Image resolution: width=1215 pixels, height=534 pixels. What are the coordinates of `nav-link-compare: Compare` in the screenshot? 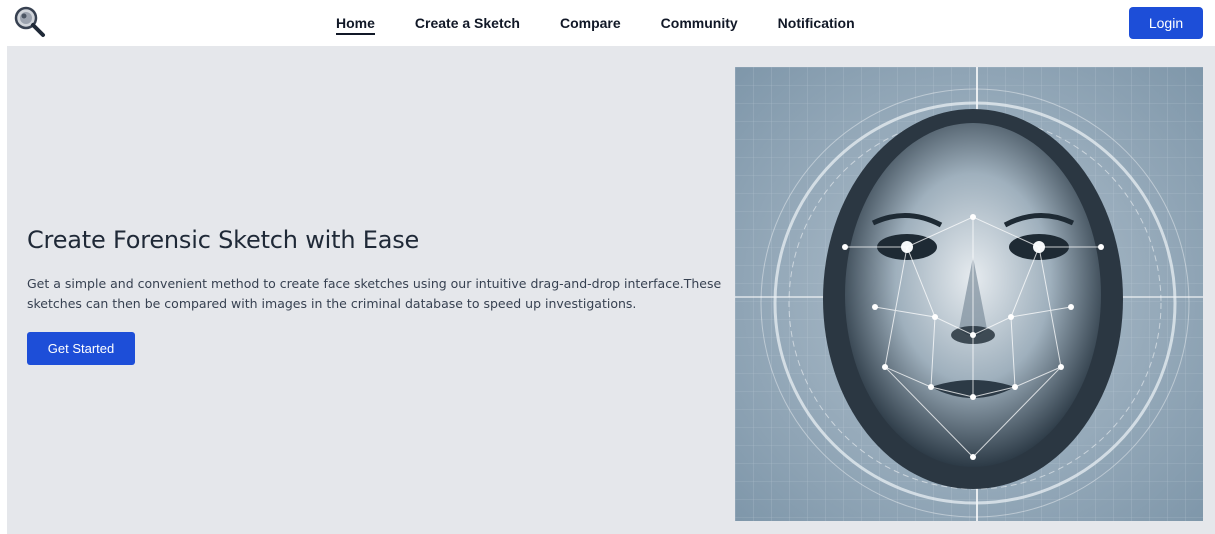 It's located at (590, 24).